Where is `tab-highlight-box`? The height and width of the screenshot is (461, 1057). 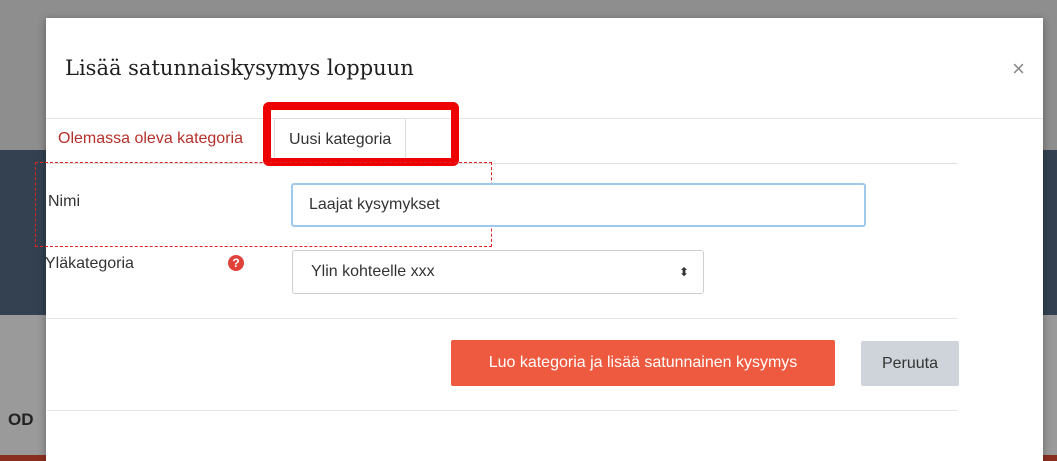
tab-highlight-box is located at coordinates (361, 134).